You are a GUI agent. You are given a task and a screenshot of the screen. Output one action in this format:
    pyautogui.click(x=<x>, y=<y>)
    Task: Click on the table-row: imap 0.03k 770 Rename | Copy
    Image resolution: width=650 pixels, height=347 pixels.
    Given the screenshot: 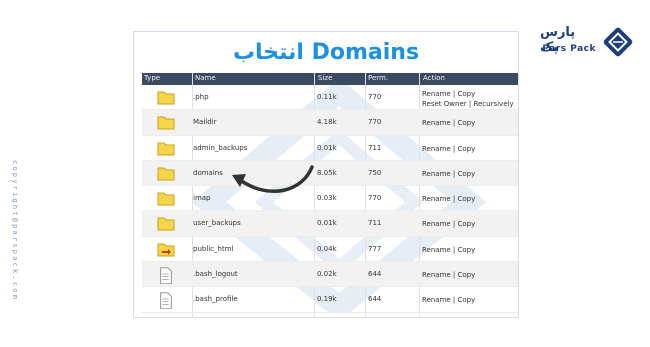 What is the action you would take?
    pyautogui.click(x=330, y=199)
    